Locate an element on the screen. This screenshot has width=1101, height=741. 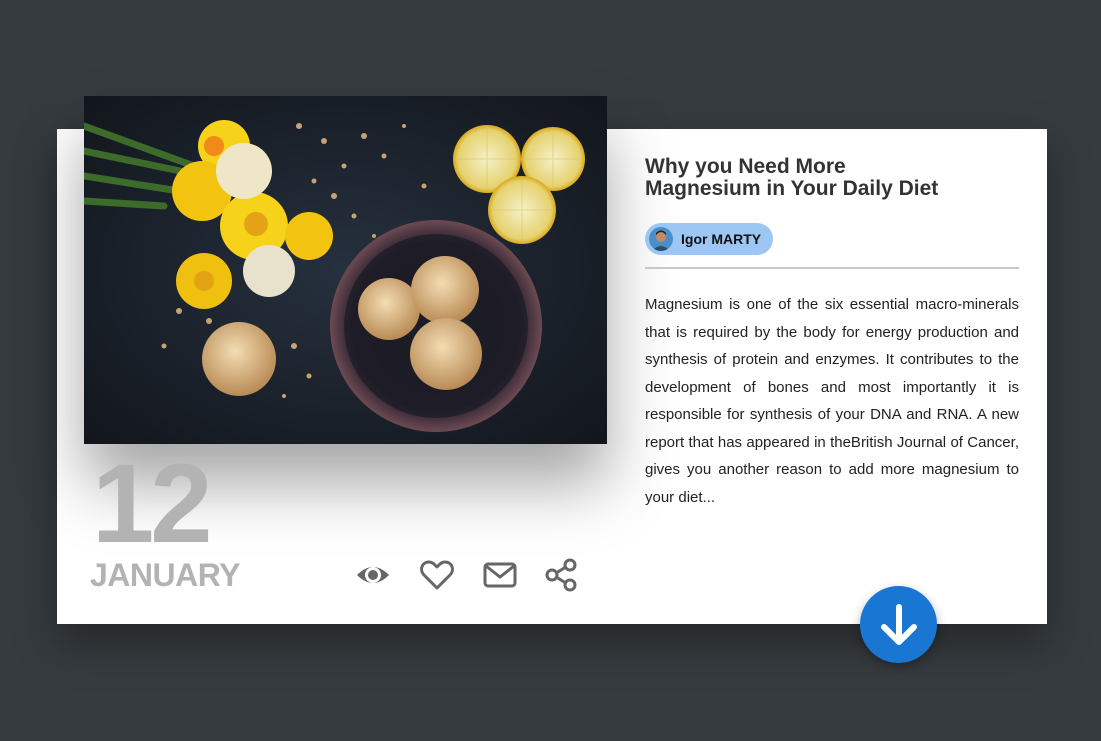
author-avatar is located at coordinates (661, 239).